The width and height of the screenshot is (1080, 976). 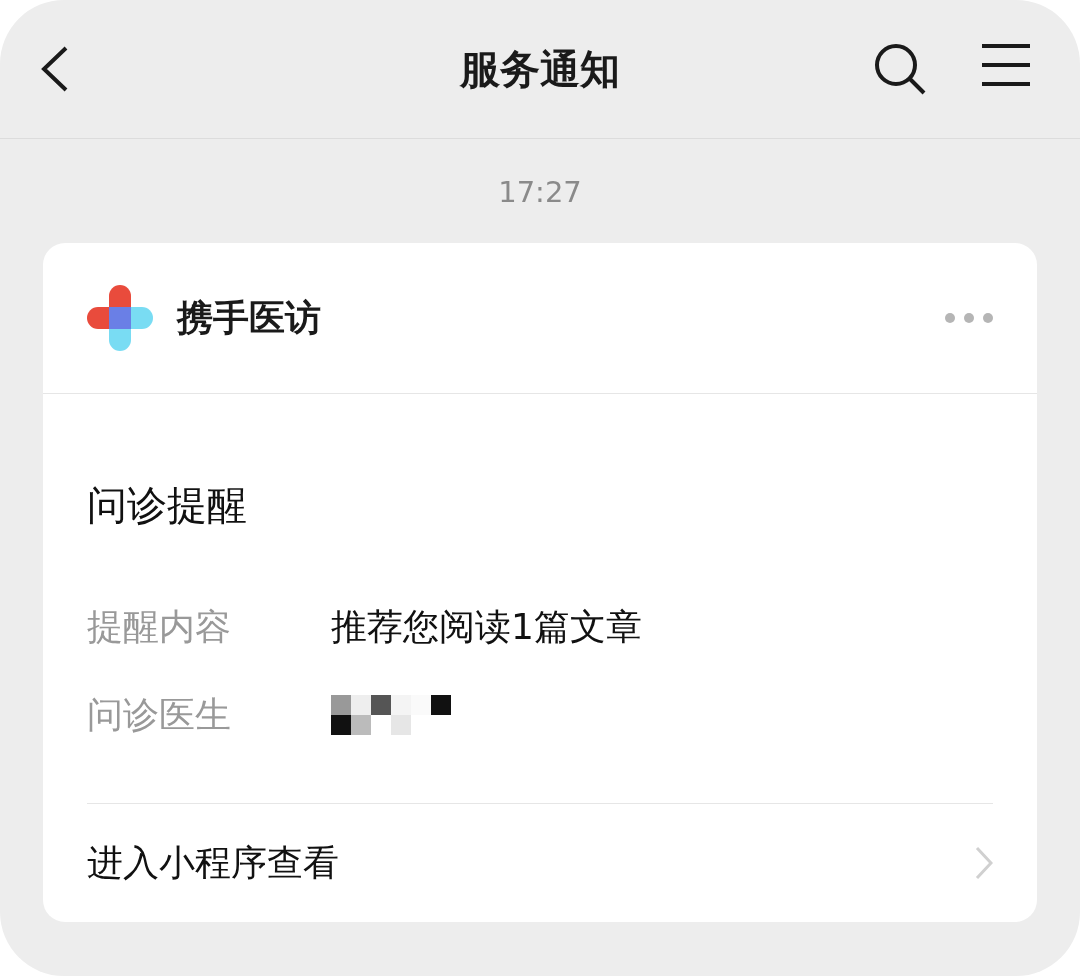 What do you see at coordinates (486, 626) in the screenshot?
I see `field-value: 推荐您阅读1篇文章` at bounding box center [486, 626].